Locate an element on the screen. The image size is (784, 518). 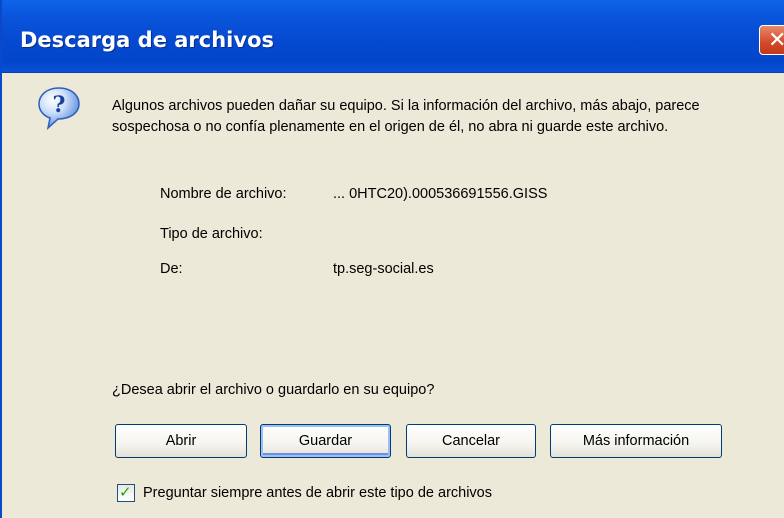
always-ask-checkbox: ✓ is located at coordinates (126, 492).